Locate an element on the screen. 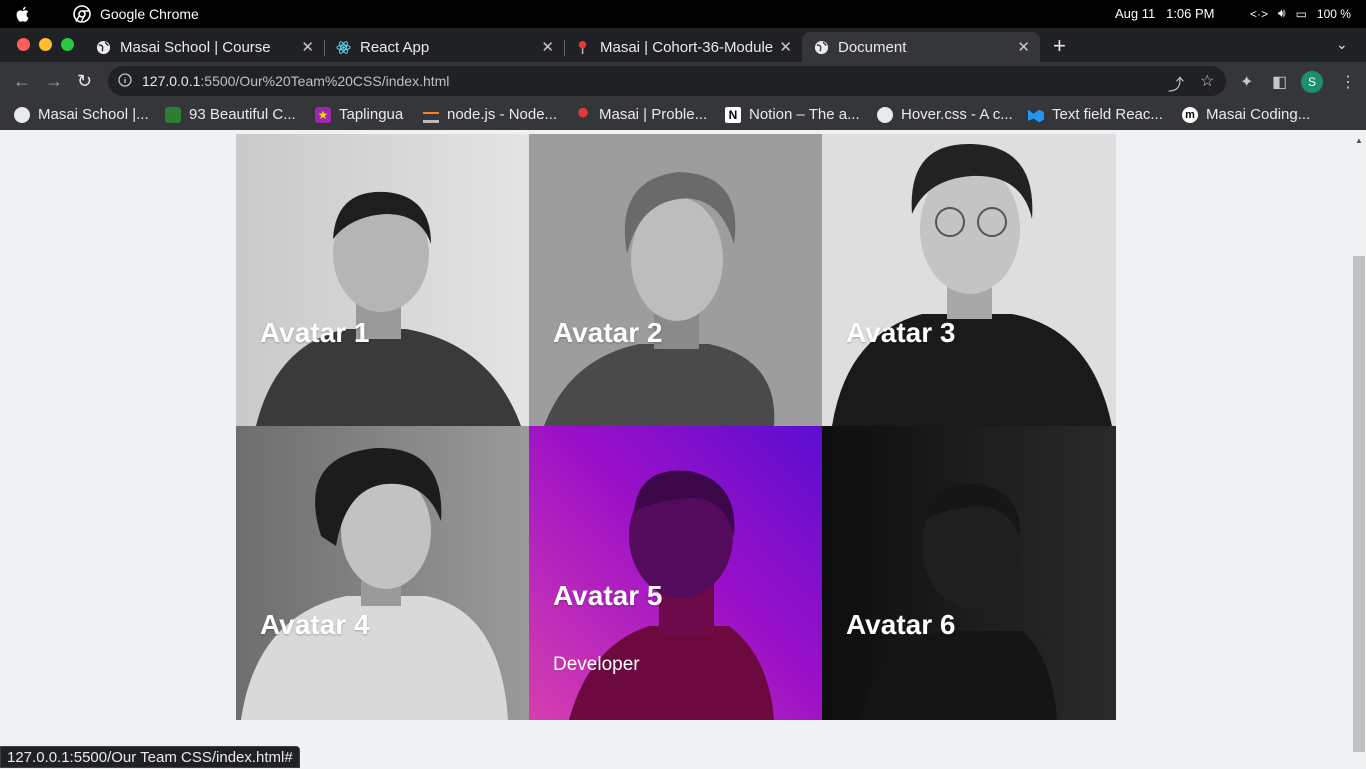 This screenshot has height=769, width=1366. clock: Aug 11 1:06 PM is located at coordinates (1165, 13).